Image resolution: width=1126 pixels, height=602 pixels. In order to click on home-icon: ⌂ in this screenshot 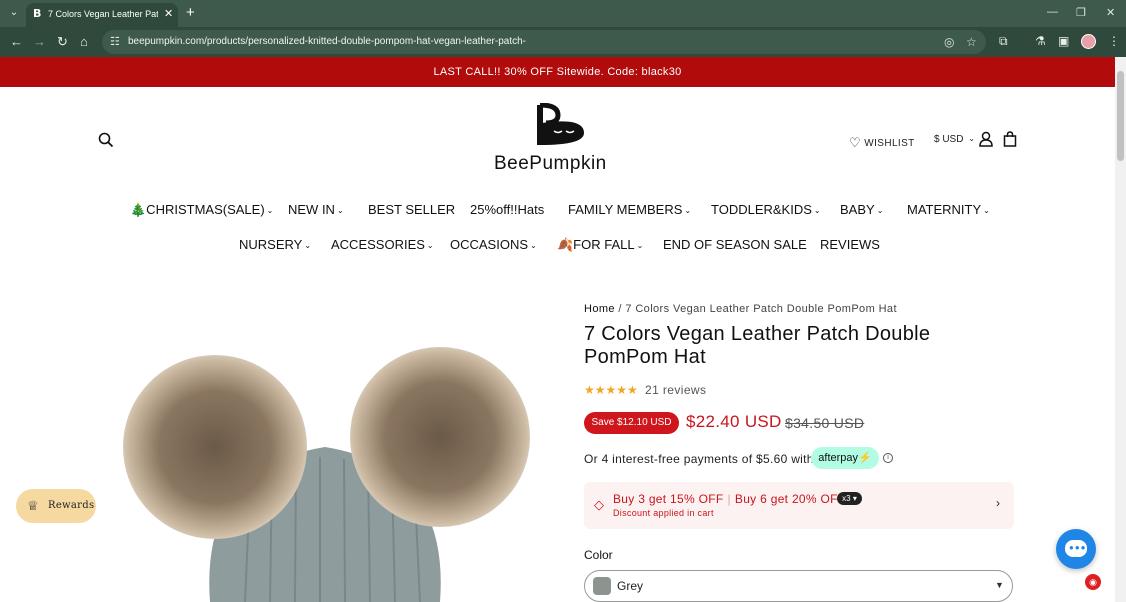, I will do `click(84, 41)`.